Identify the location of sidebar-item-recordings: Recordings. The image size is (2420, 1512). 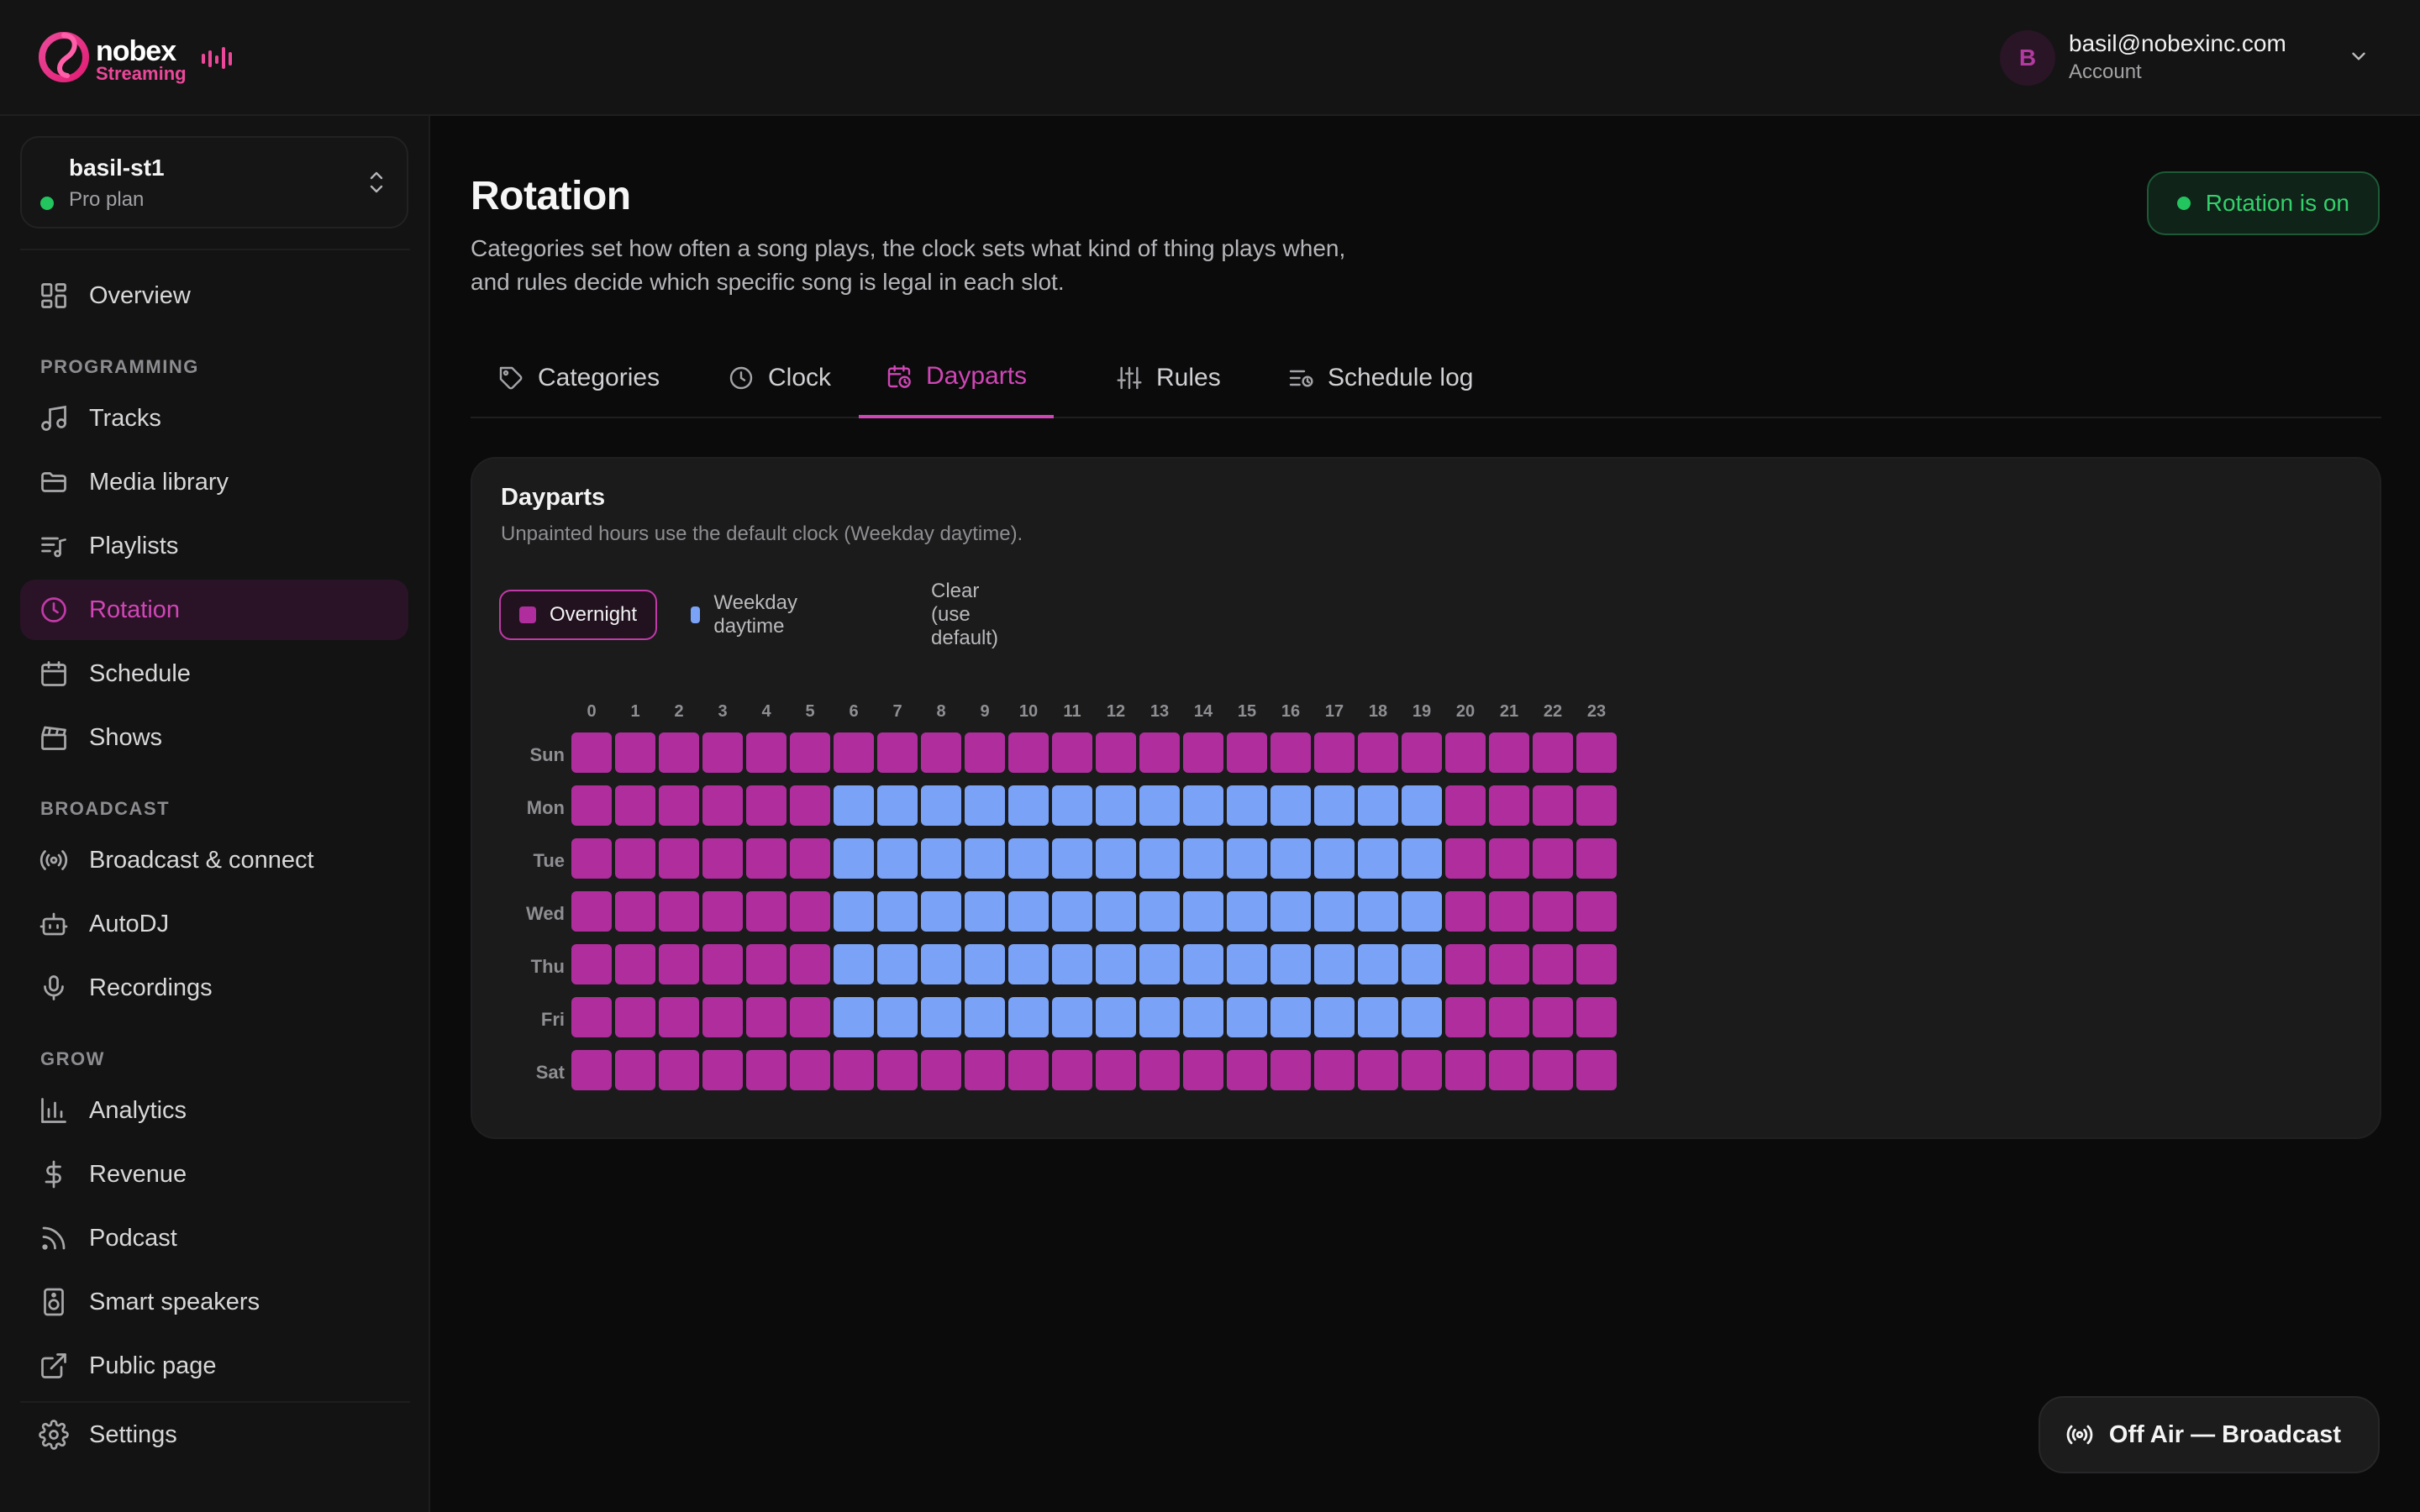
(214, 988).